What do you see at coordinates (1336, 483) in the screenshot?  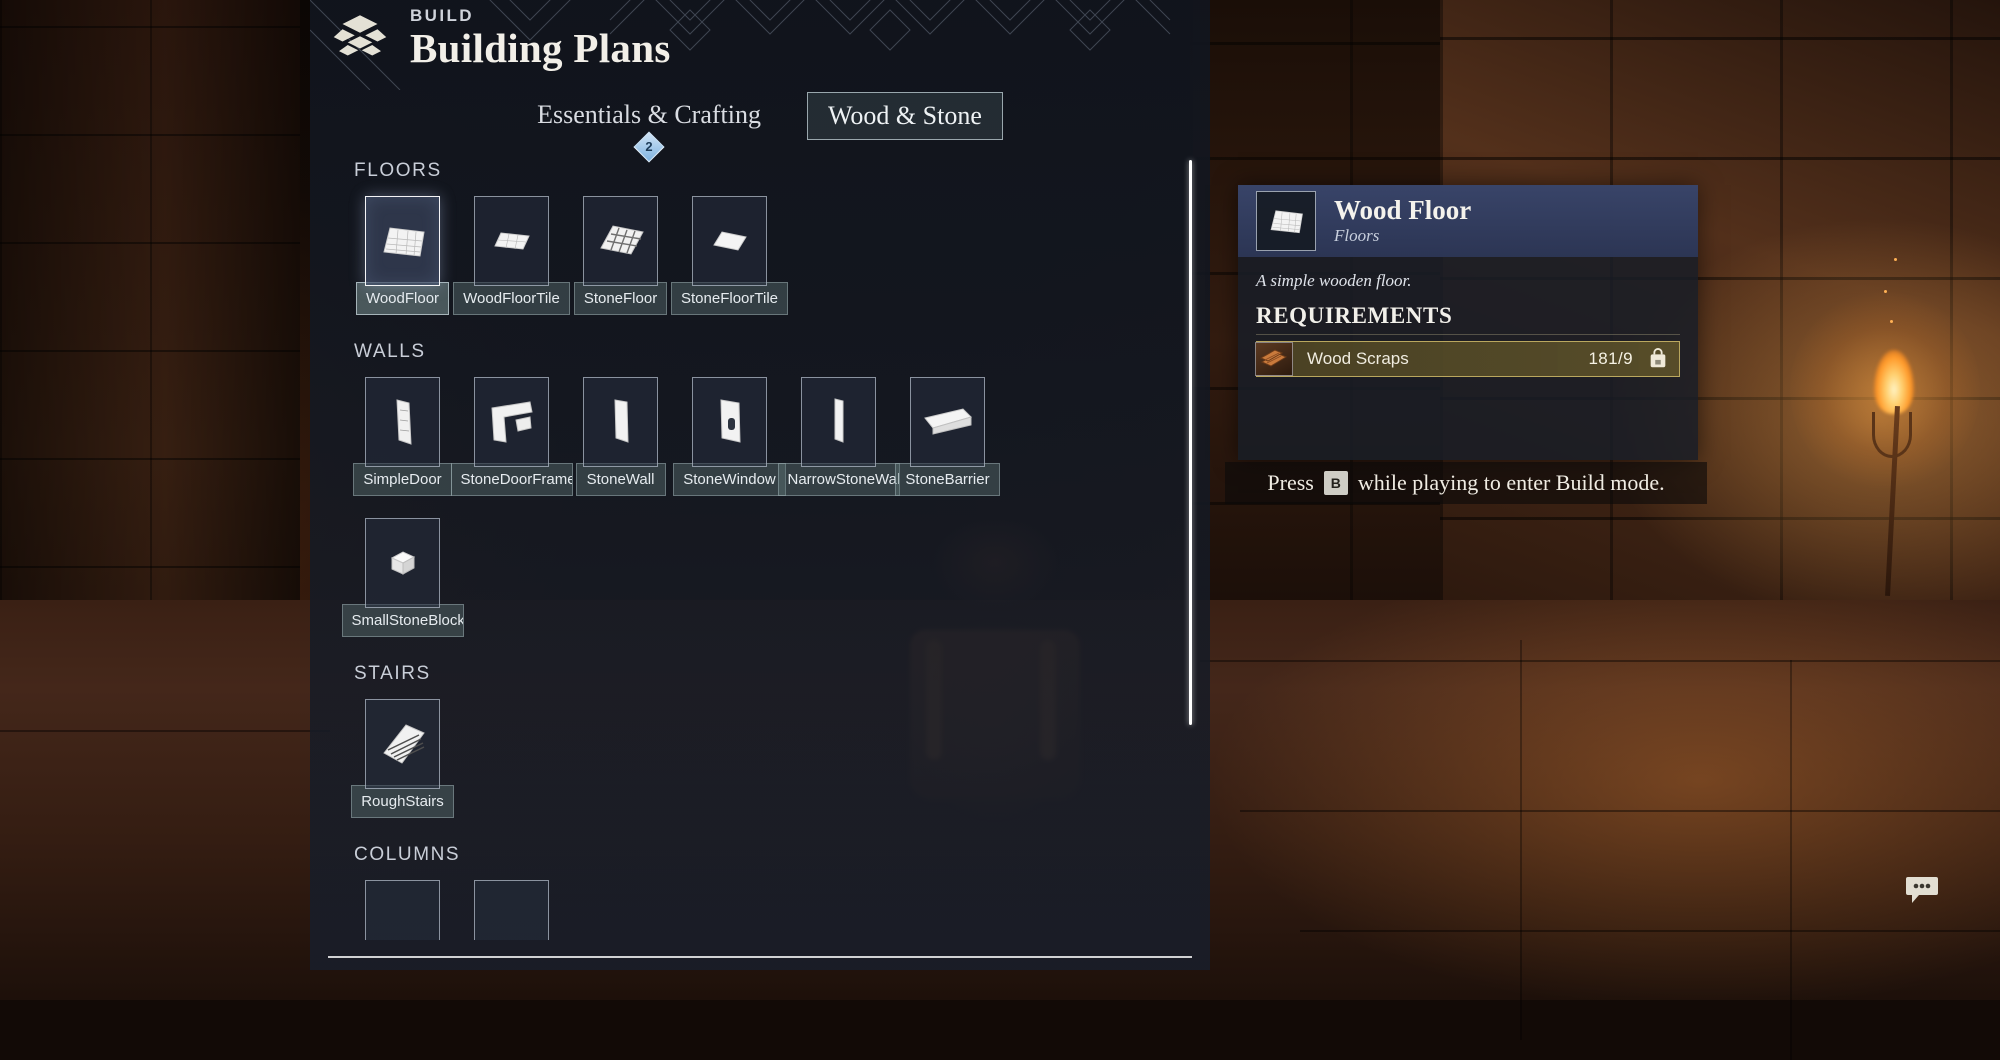 I see `keybind-b: B` at bounding box center [1336, 483].